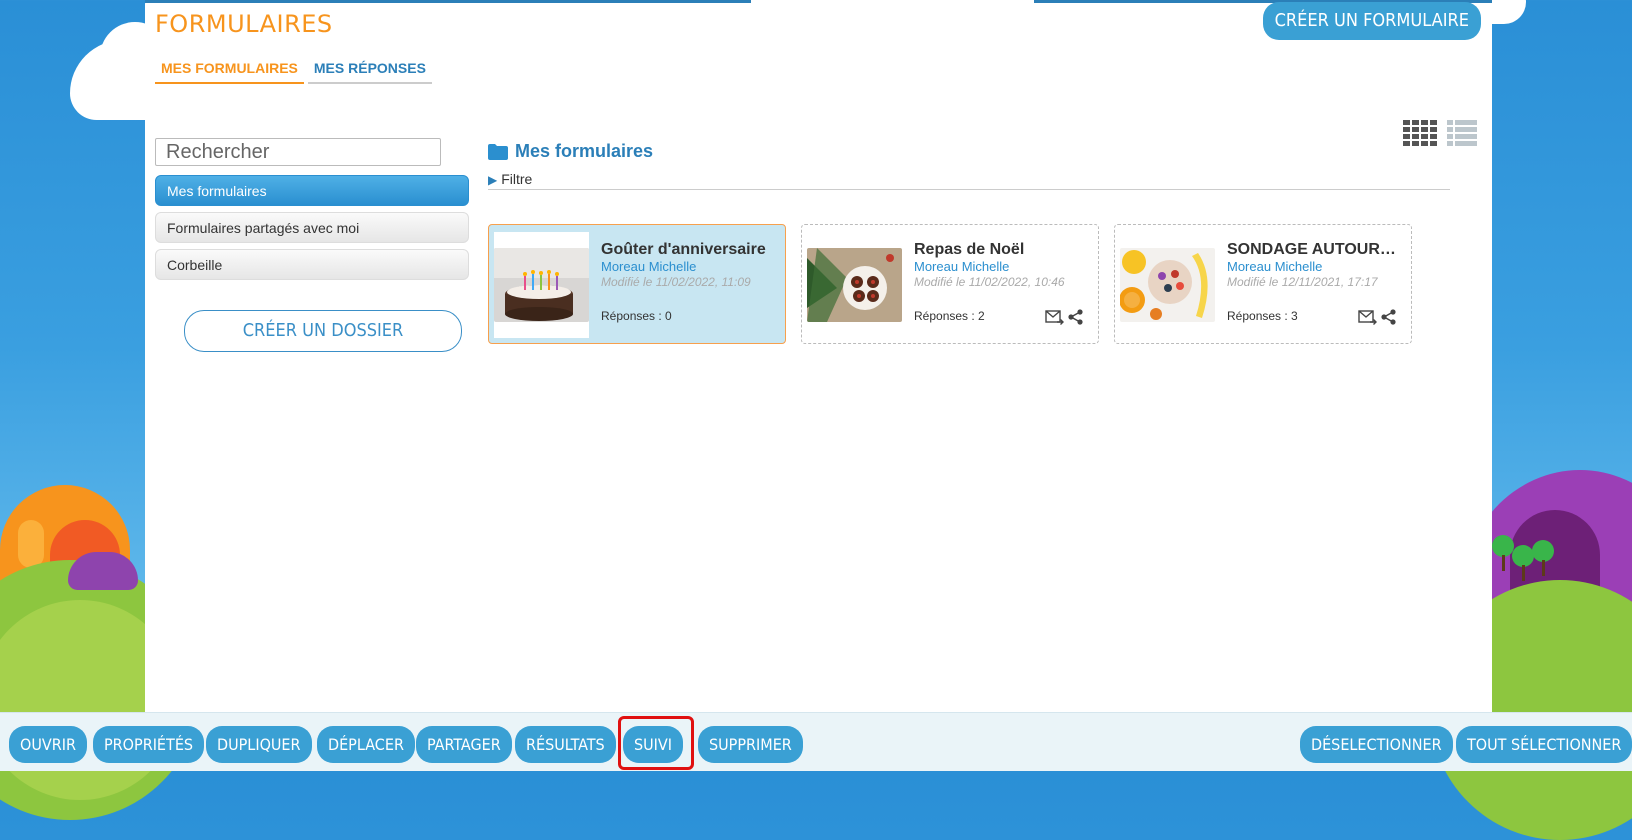  Describe the element at coordinates (369, 70) in the screenshot. I see `tab-my-responses: MES RÉPONSES` at that location.